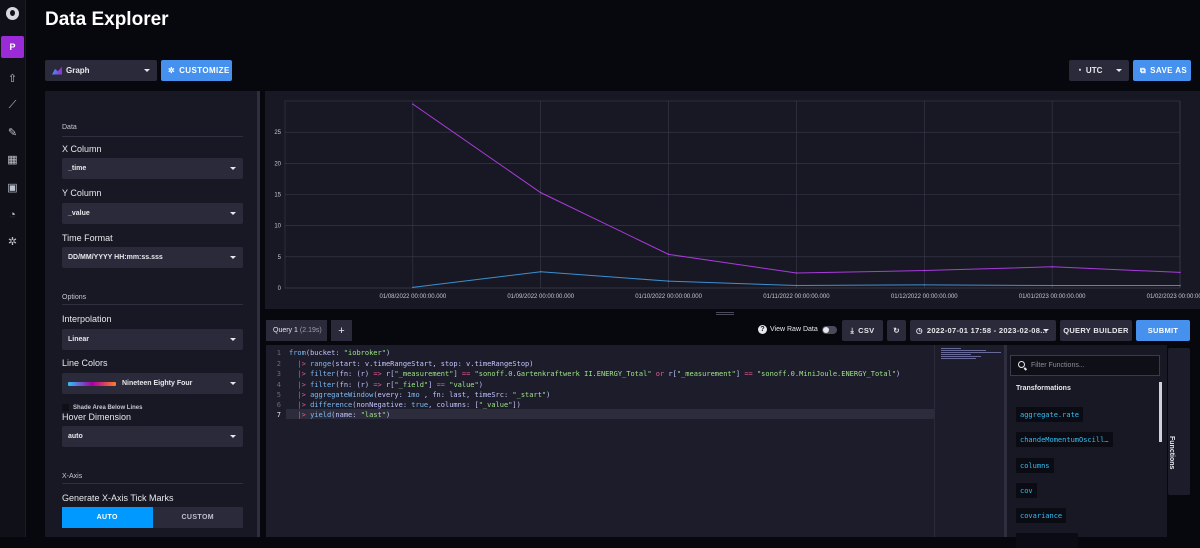 This screenshot has width=1200, height=548. I want to click on time-format-value: DD/MM/YYYY HH:mm:ss.sss, so click(115, 257).